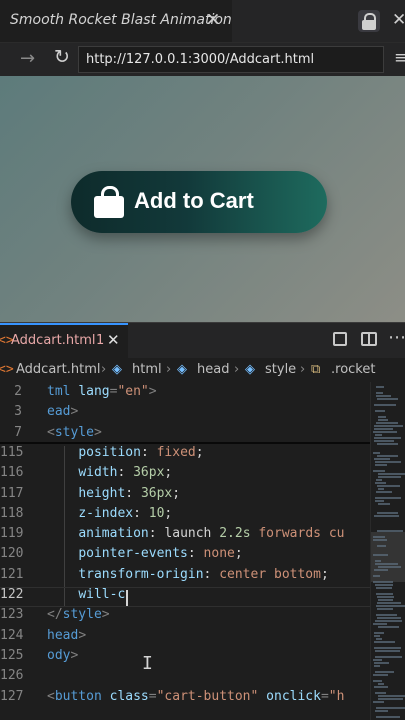  What do you see at coordinates (387, 551) in the screenshot?
I see `minimap` at bounding box center [387, 551].